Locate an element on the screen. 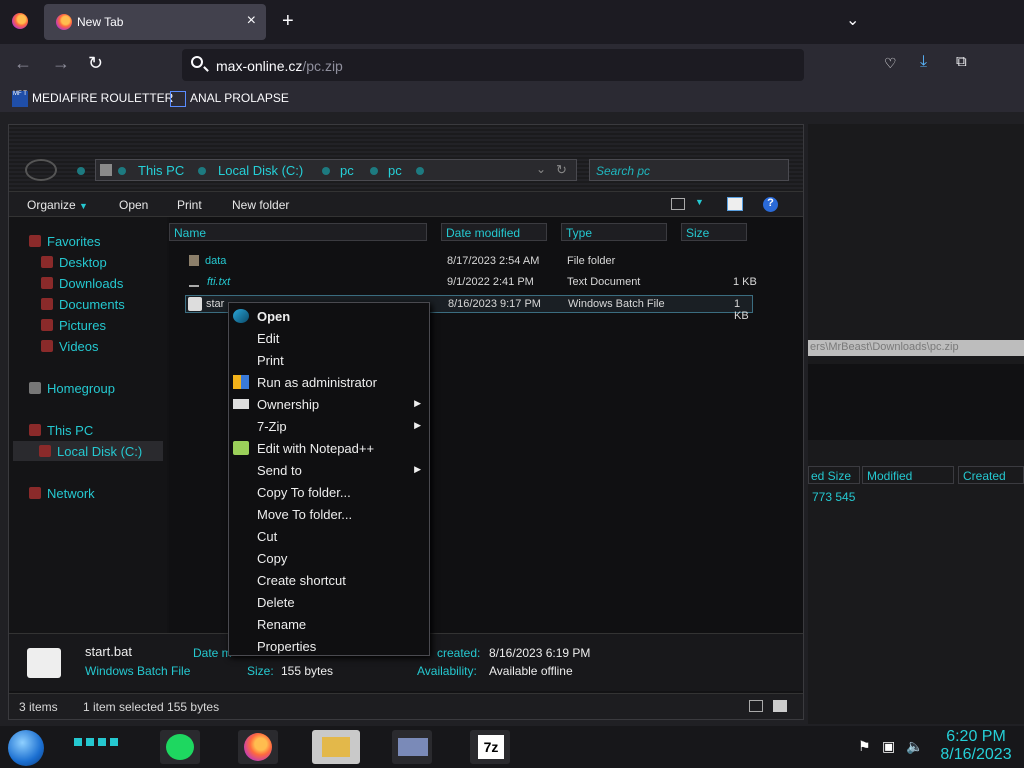 The height and width of the screenshot is (768, 1024). archive-toolbar is located at coordinates (916, 402).